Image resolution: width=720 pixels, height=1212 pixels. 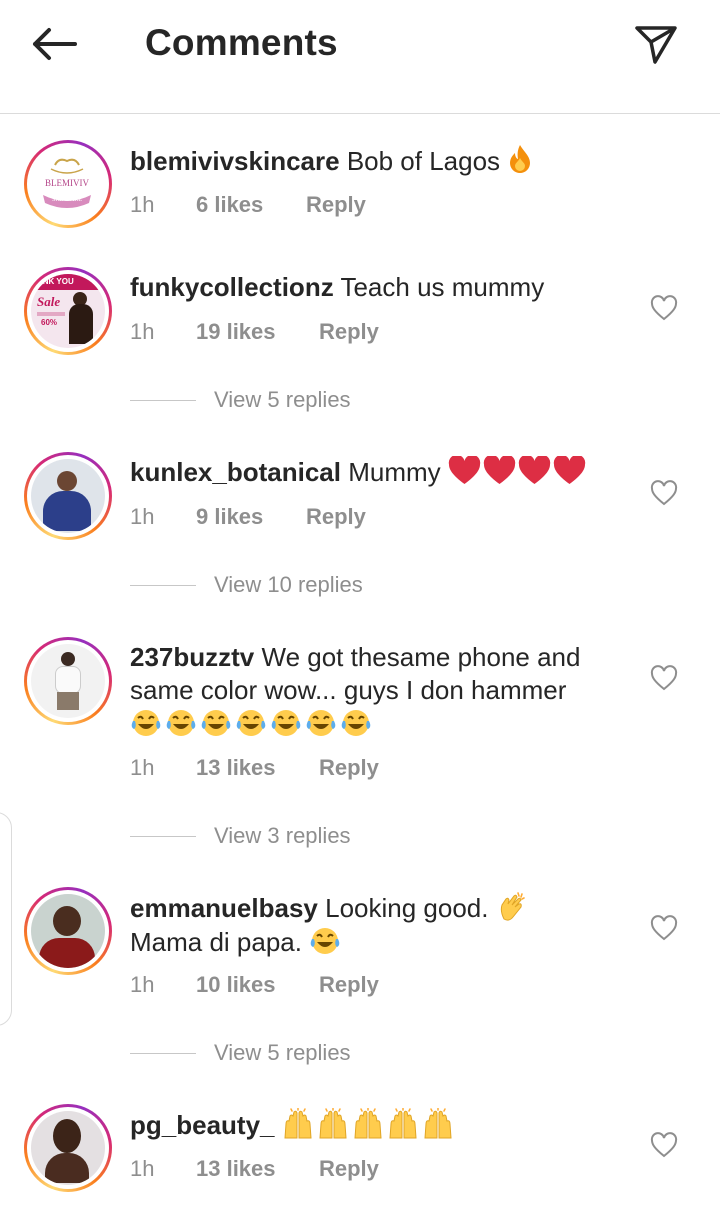 I want to click on comment-username: pg_beauty_, so click(x=202, y=1125).